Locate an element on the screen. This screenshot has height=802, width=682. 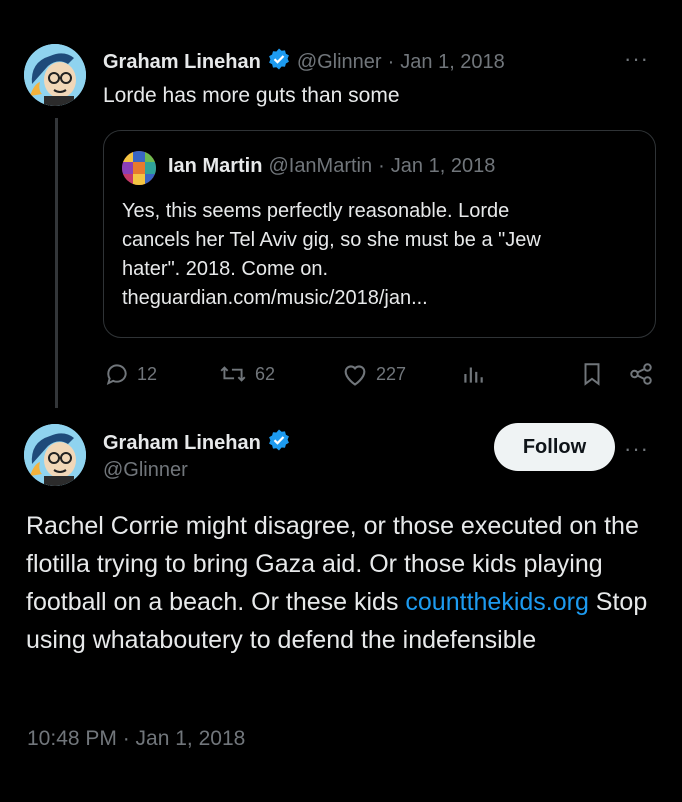
quoted-avatar is located at coordinates (139, 168).